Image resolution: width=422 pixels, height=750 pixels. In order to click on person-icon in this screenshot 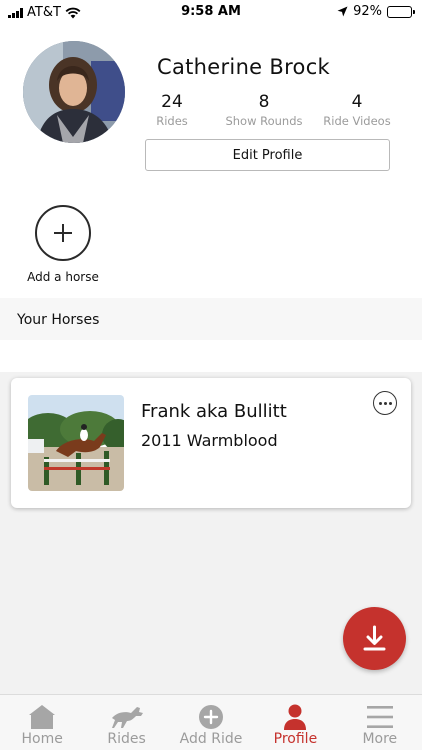, I will do `click(295, 717)`.